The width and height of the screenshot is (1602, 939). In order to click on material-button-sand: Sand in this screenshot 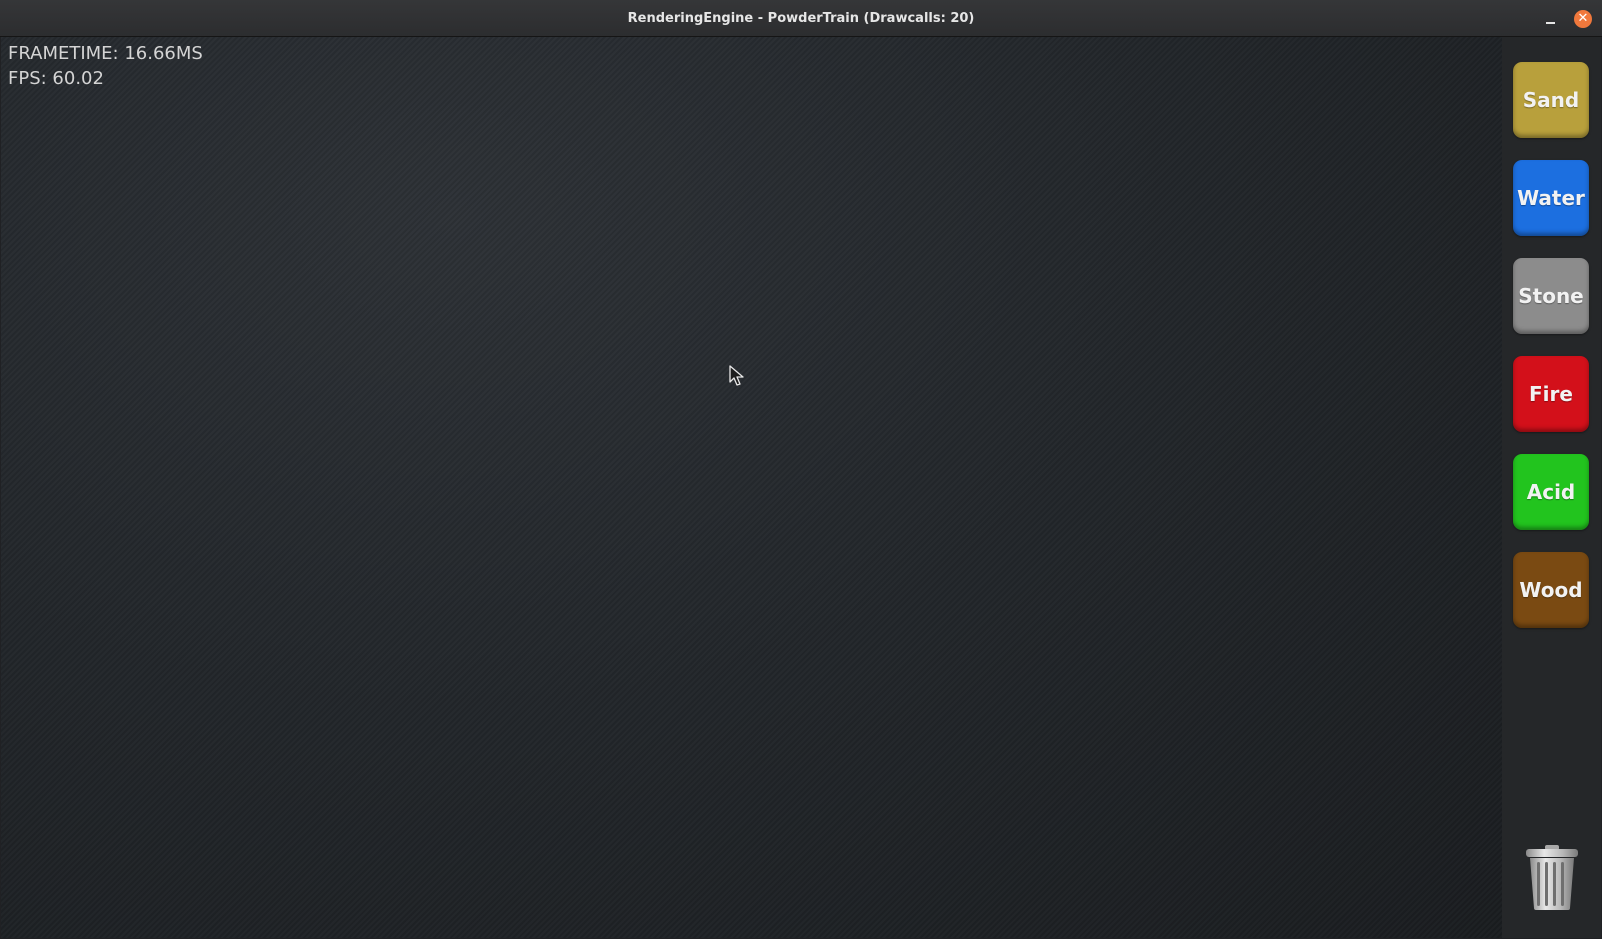, I will do `click(1551, 100)`.